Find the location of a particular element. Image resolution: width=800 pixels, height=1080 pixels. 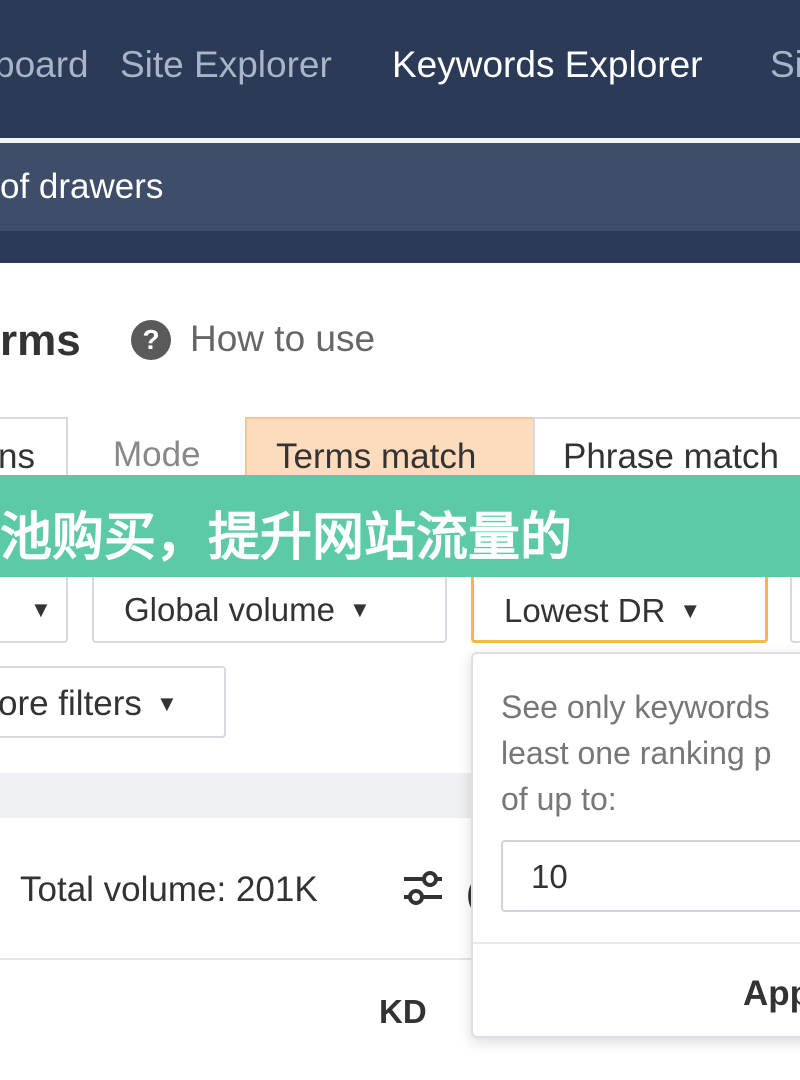

global-volume-label: Global volume is located at coordinates (229, 609).